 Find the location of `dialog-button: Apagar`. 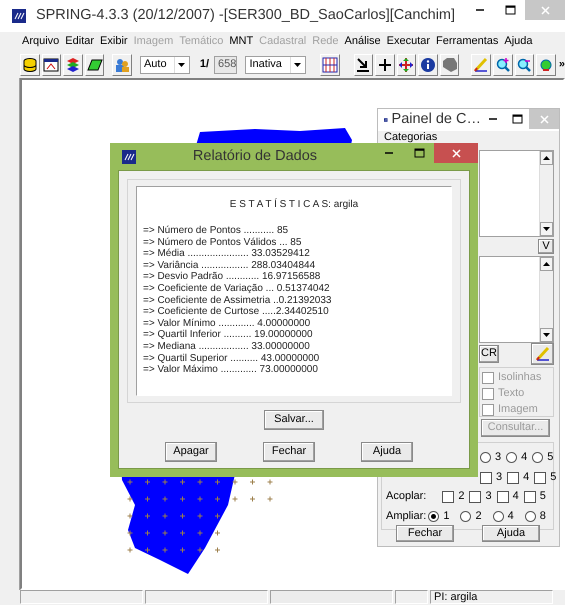

dialog-button: Apagar is located at coordinates (191, 452).